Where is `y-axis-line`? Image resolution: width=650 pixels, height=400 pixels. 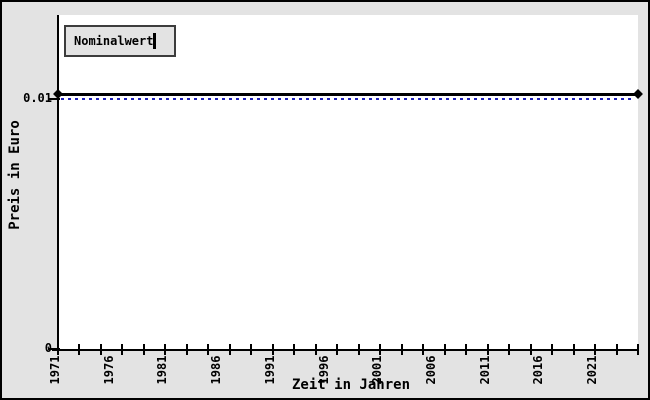
y-axis-line is located at coordinates (58, 183).